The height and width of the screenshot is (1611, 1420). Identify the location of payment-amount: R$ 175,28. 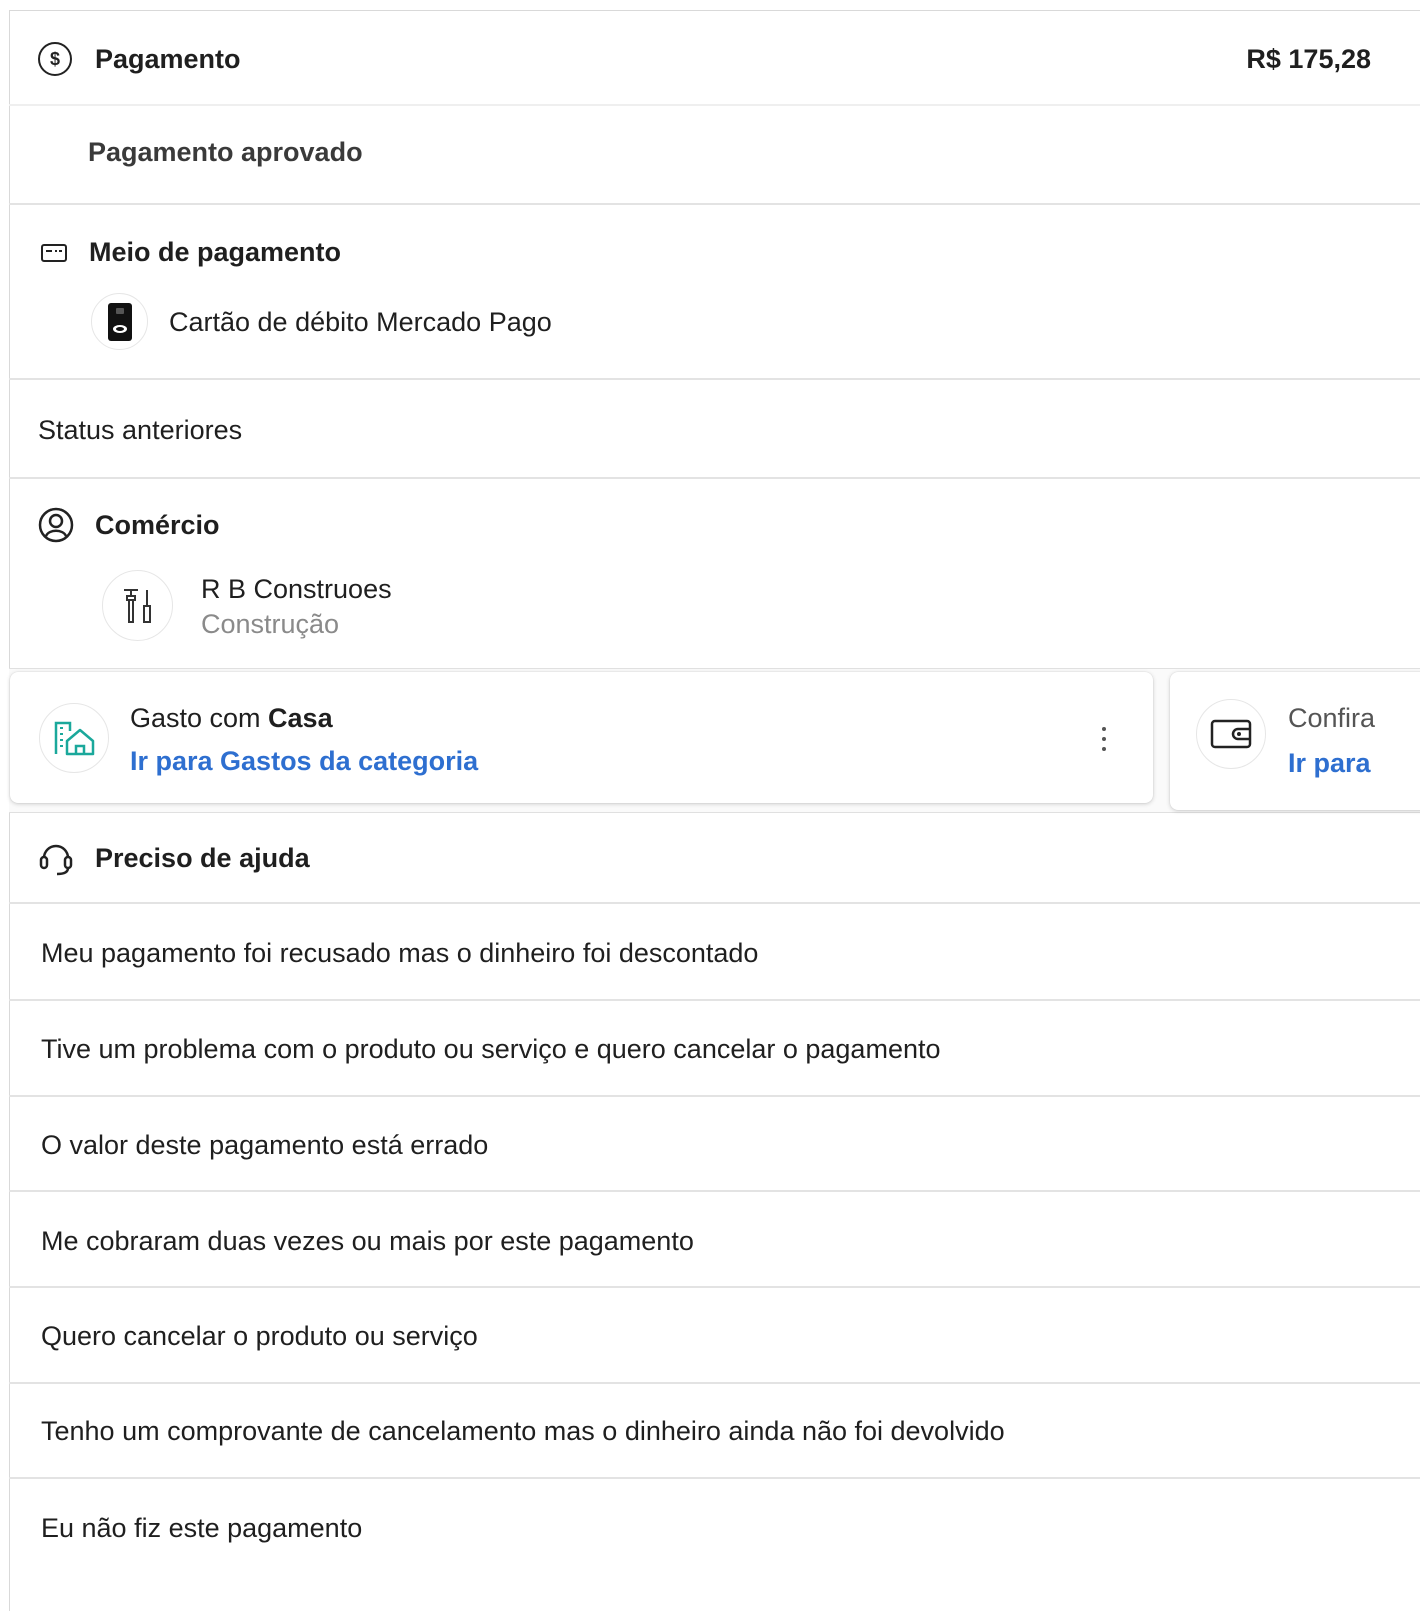
(1308, 59).